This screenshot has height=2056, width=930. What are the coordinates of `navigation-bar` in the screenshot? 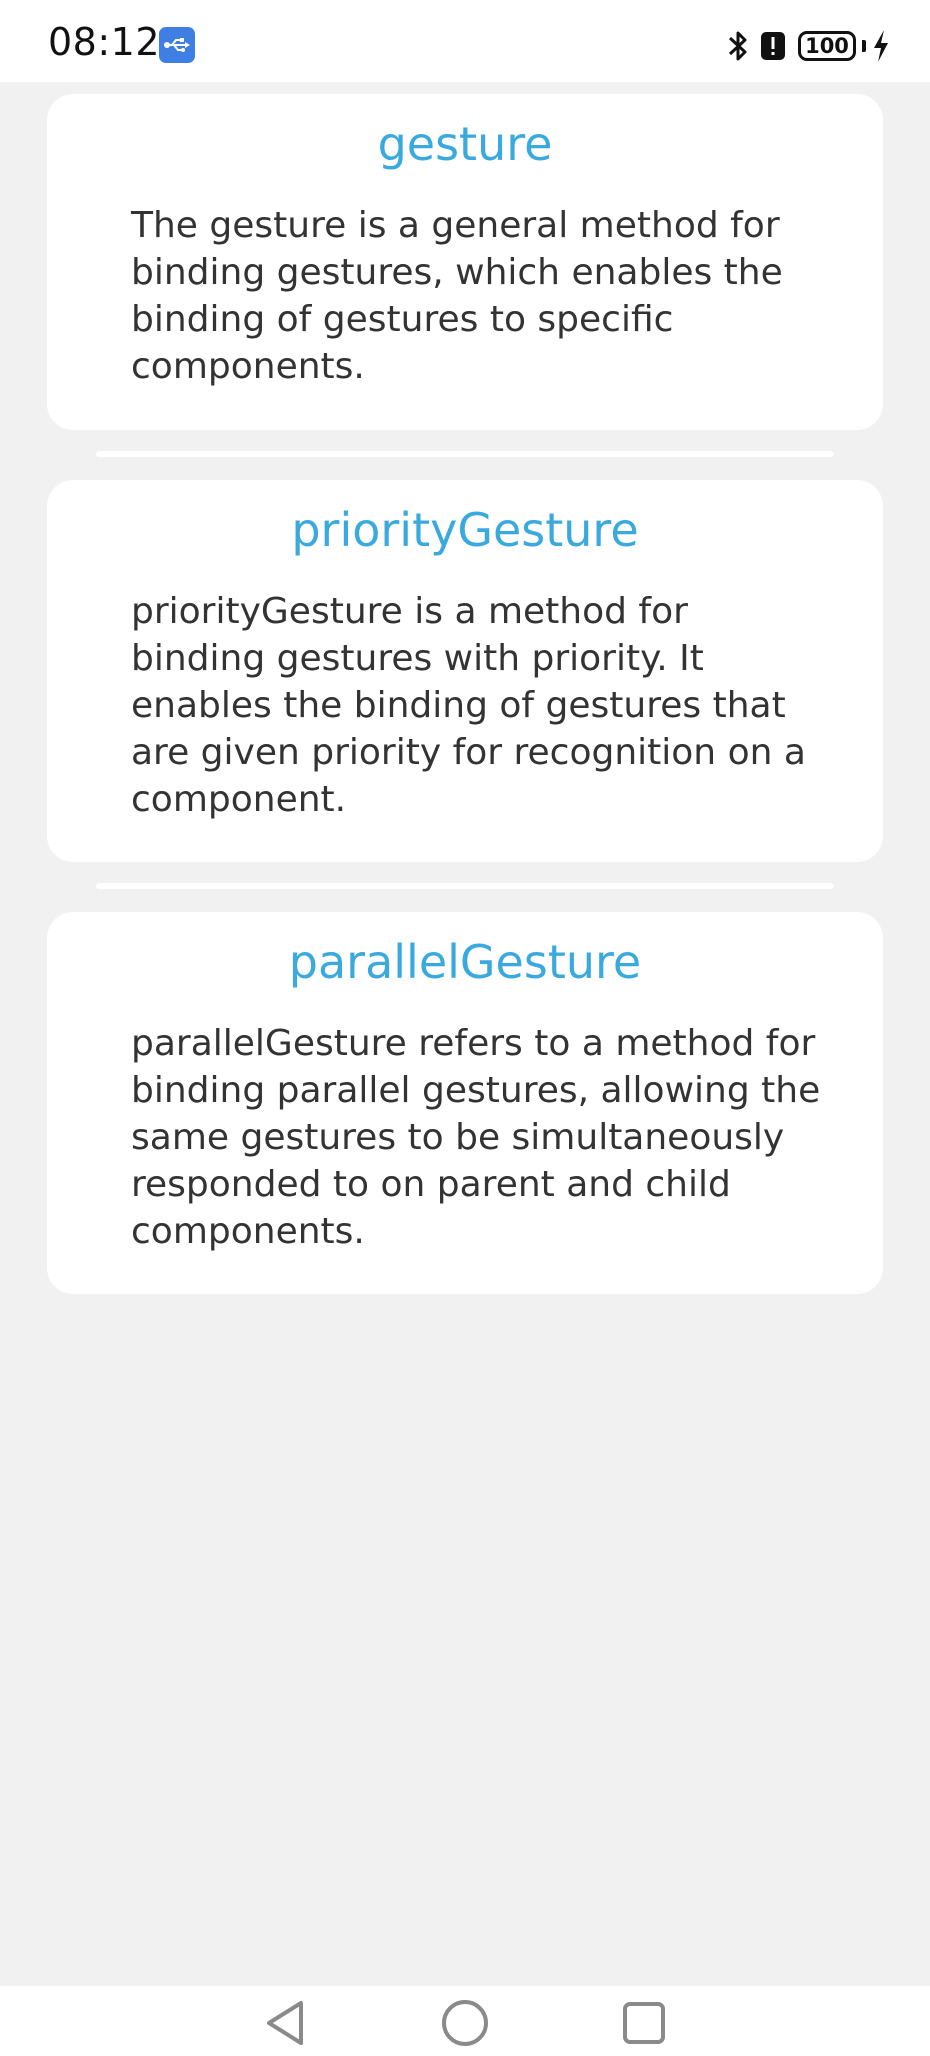 It's located at (465, 2021).